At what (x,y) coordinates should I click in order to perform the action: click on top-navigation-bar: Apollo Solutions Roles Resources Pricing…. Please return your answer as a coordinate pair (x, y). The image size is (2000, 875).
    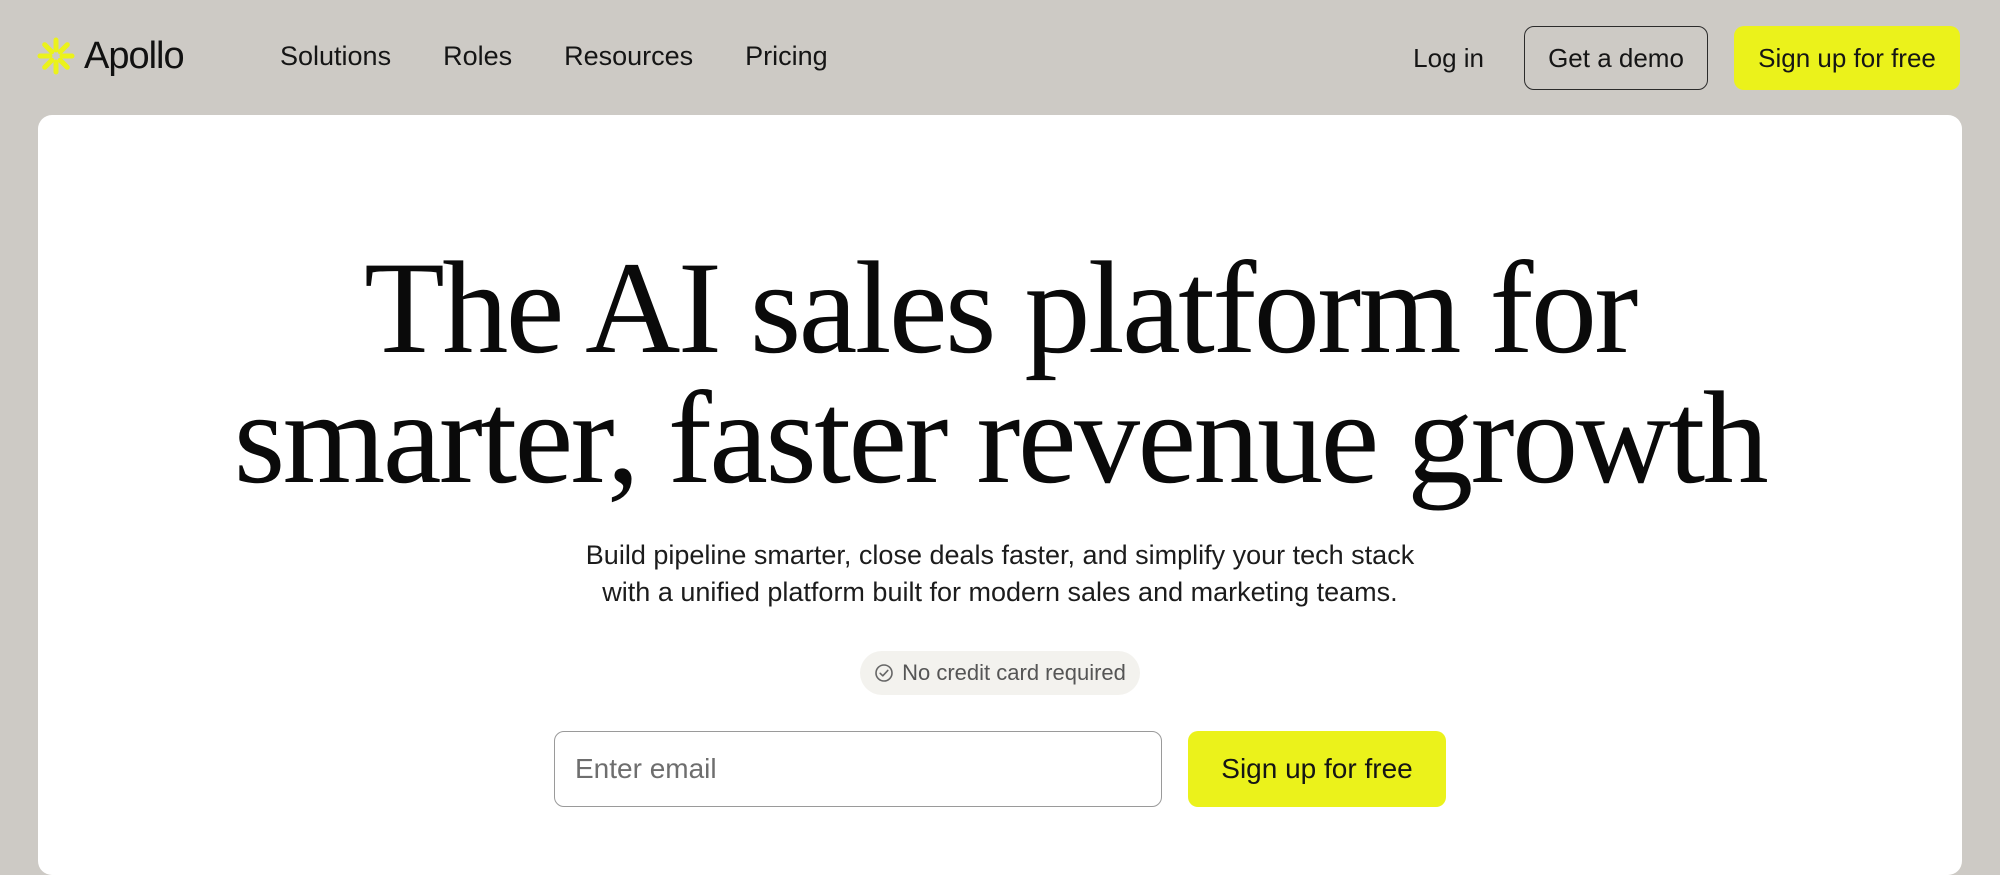
    Looking at the image, I should click on (1000, 57).